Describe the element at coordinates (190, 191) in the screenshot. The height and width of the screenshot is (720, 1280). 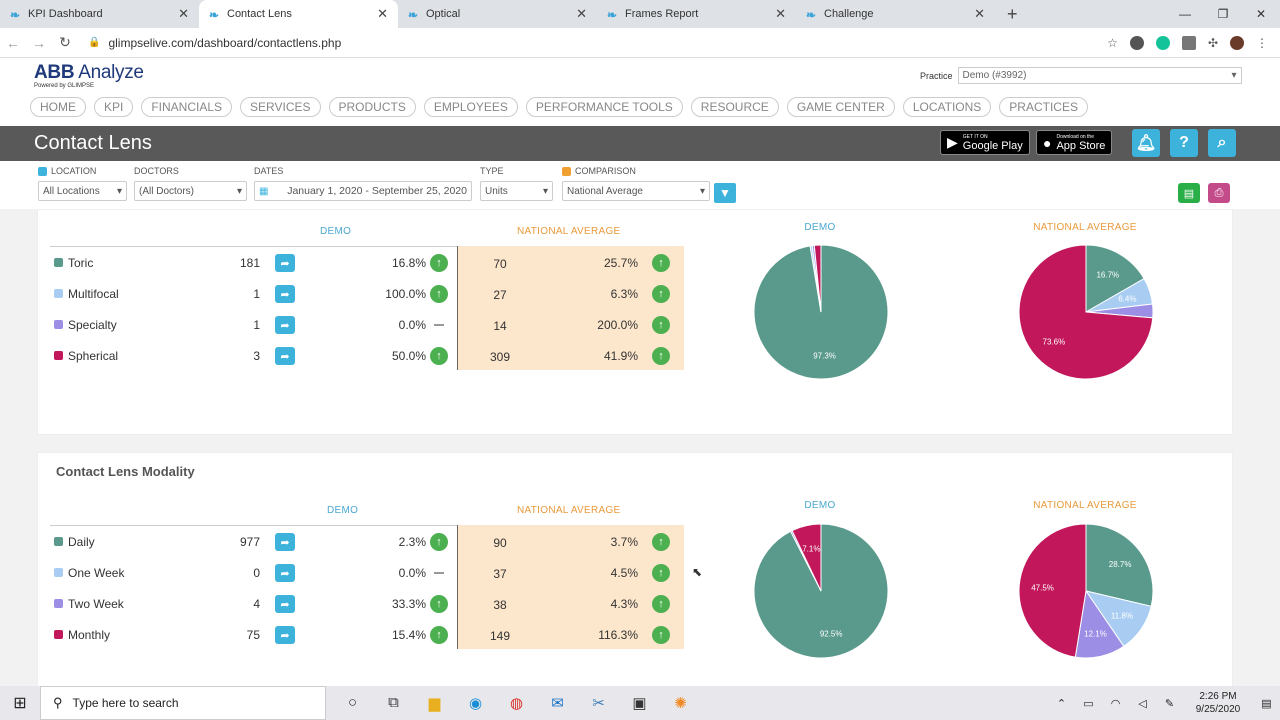
I see `doctors-select: (All Doctors) ▾` at that location.